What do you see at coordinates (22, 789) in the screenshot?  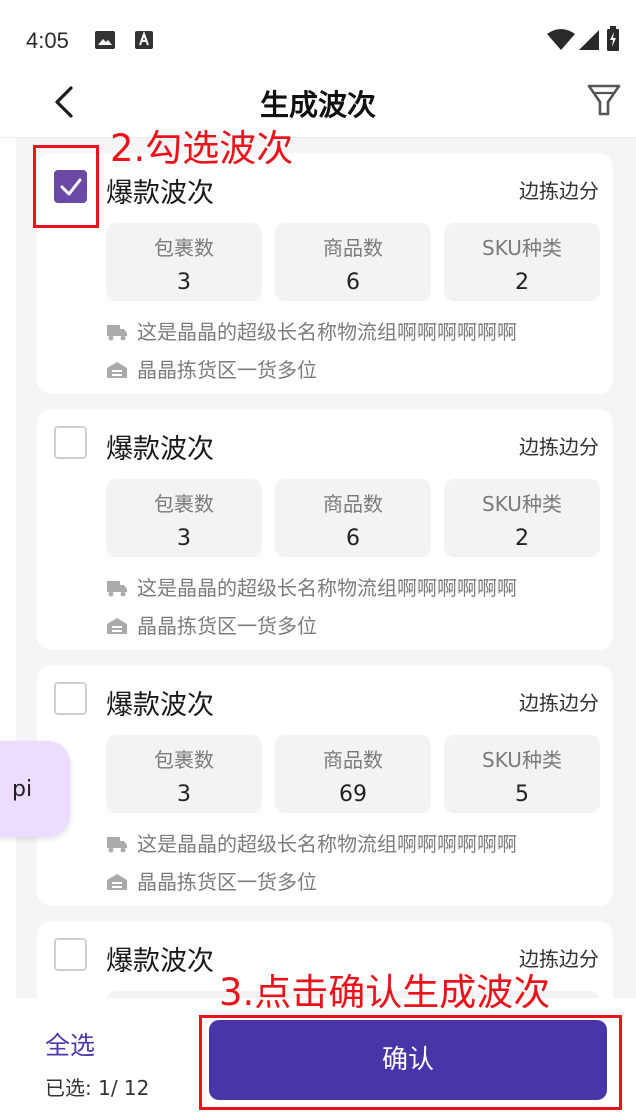 I see `floating-bubble-text: pi` at bounding box center [22, 789].